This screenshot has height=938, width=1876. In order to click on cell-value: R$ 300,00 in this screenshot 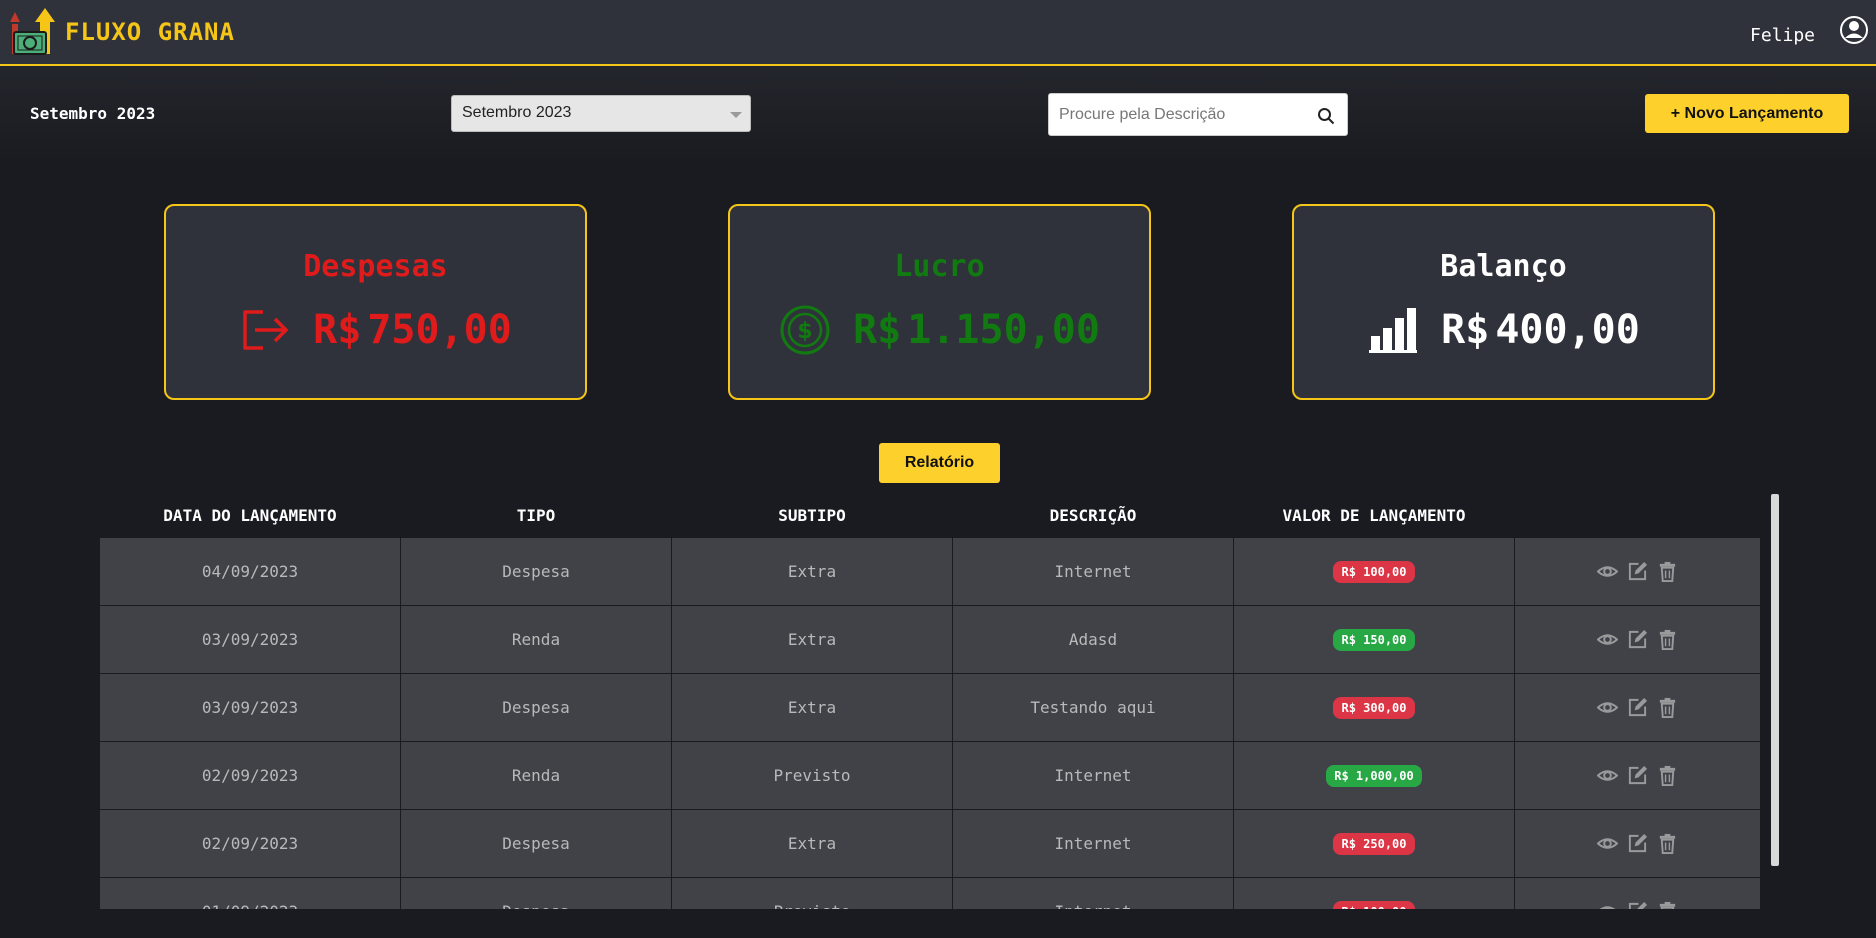, I will do `click(1374, 707)`.